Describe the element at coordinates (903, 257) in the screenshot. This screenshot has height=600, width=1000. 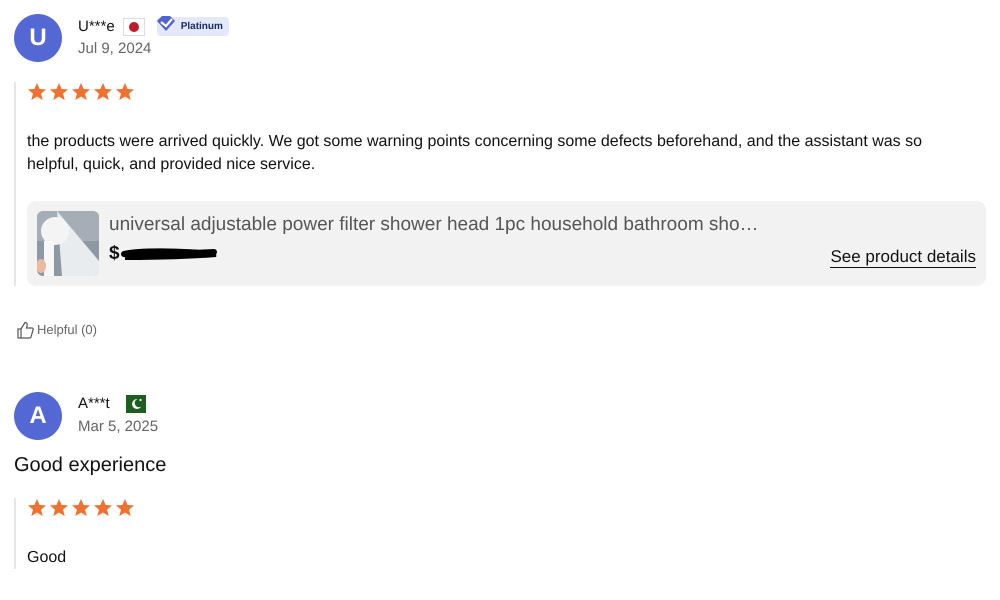
I see `product-details-link: See product details` at that location.